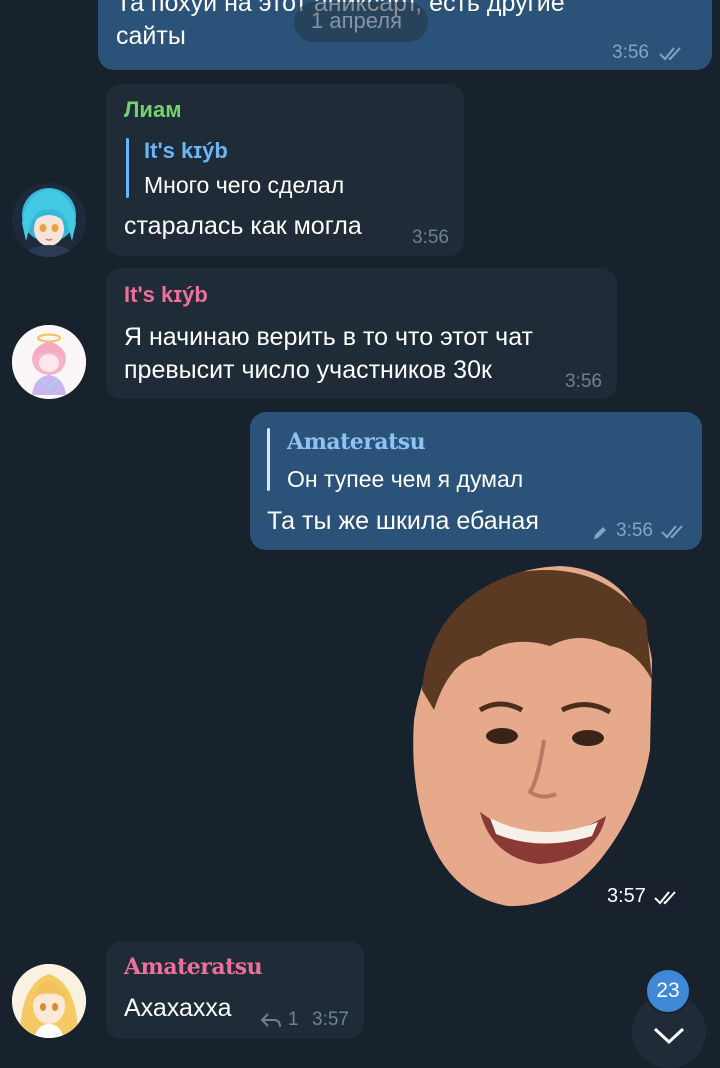  What do you see at coordinates (356, 442) in the screenshot?
I see `reply-sender-name: Amateratsu` at bounding box center [356, 442].